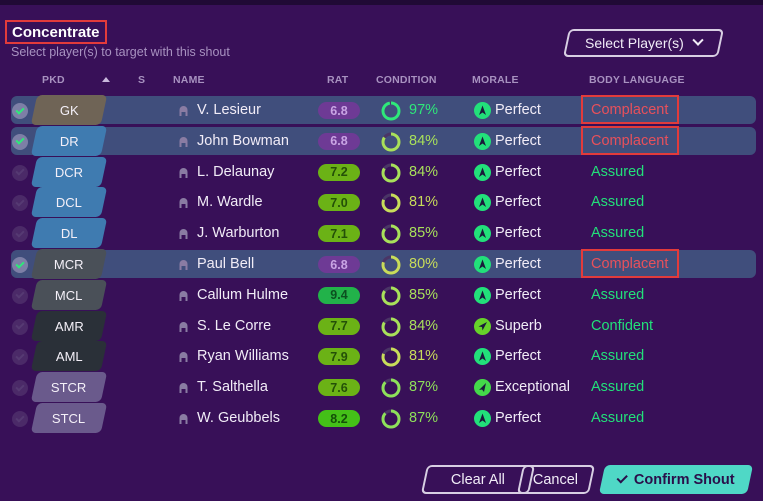 The image size is (763, 501). What do you see at coordinates (339, 326) in the screenshot?
I see `rating-badge: 7.7` at bounding box center [339, 326].